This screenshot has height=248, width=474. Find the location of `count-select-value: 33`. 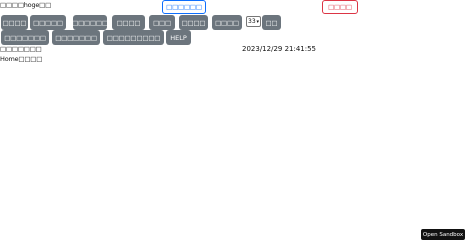

count-select-value: 33 is located at coordinates (252, 21).